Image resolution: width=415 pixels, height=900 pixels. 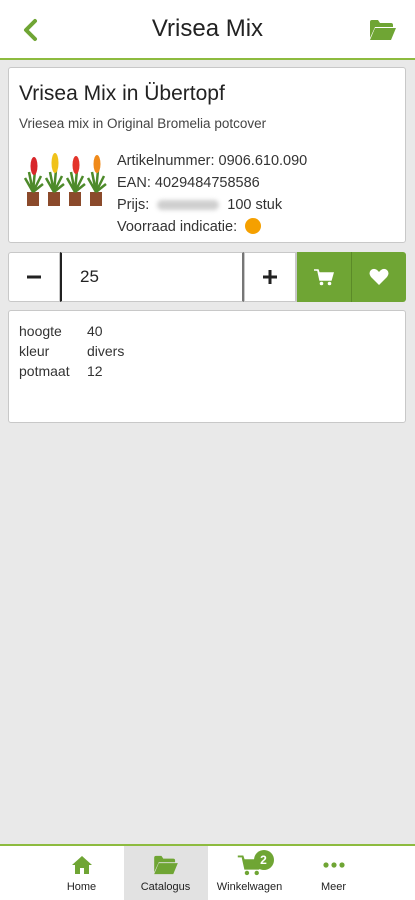 I want to click on property-key: potmaat, so click(x=44, y=371).